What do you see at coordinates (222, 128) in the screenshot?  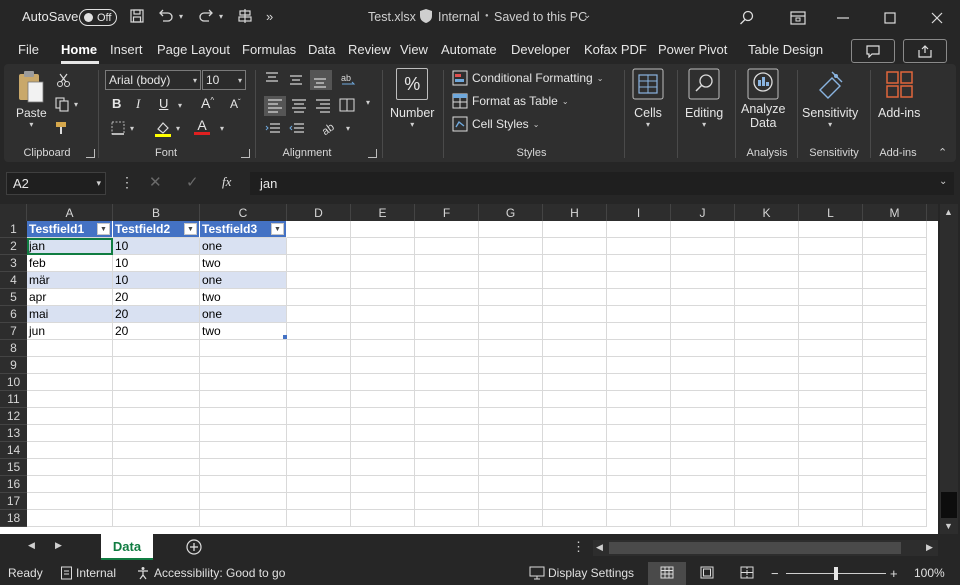 I see `font-color-dropdown-icon: ▾` at bounding box center [222, 128].